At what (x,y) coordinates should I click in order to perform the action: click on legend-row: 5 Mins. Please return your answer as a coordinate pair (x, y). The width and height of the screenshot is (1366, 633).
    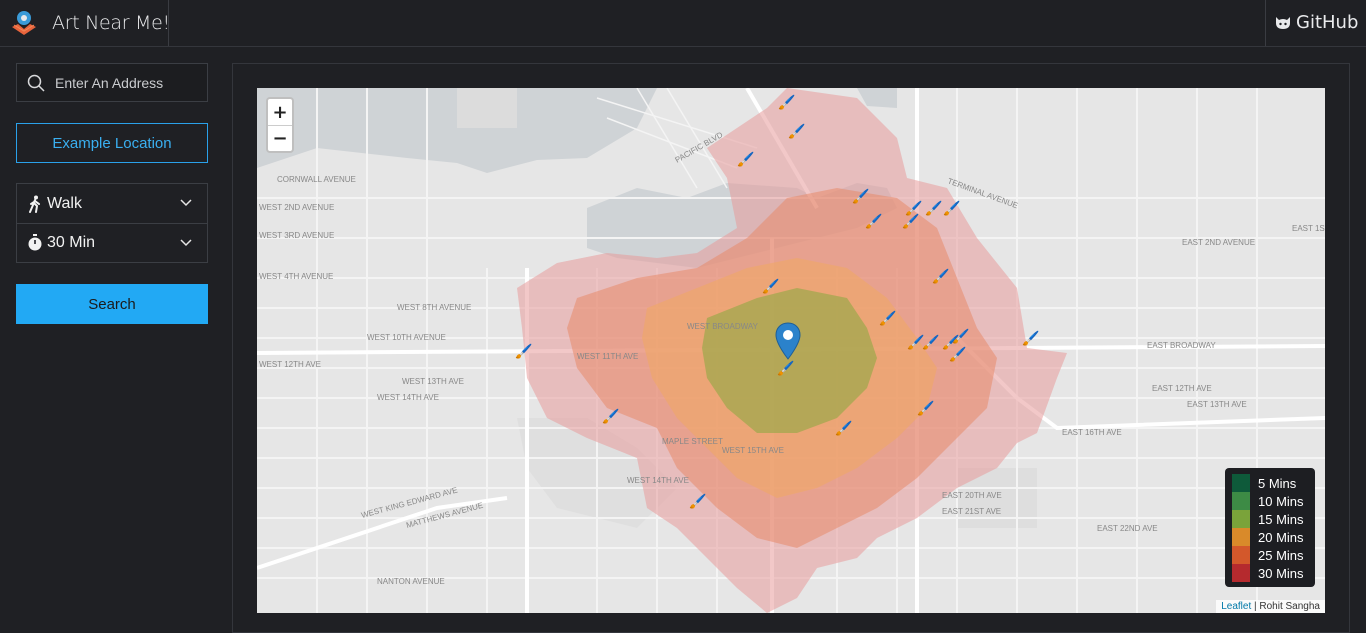
    Looking at the image, I should click on (1270, 483).